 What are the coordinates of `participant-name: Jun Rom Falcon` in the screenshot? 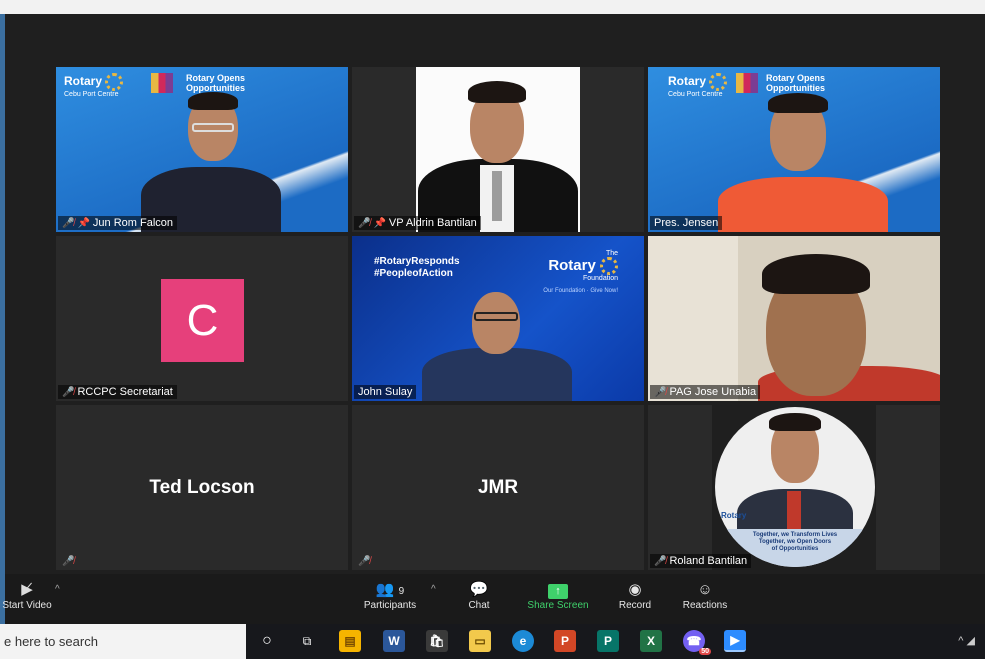 It's located at (132, 223).